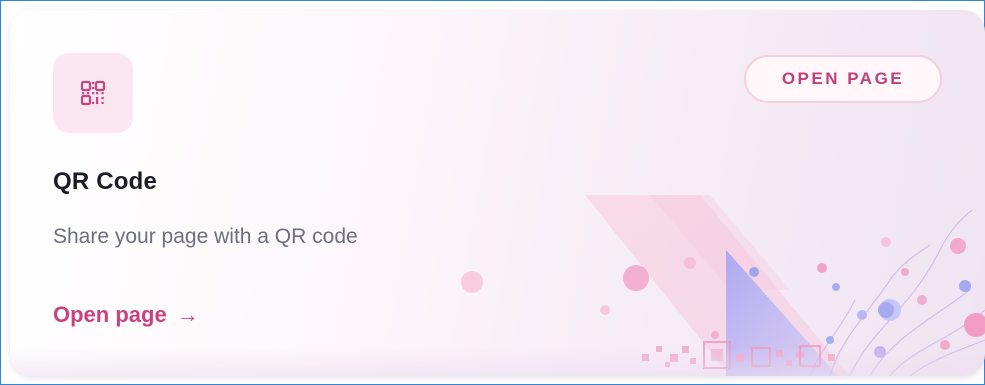  Describe the element at coordinates (497, 362) in the screenshot. I see `card-bottom-shade` at that location.